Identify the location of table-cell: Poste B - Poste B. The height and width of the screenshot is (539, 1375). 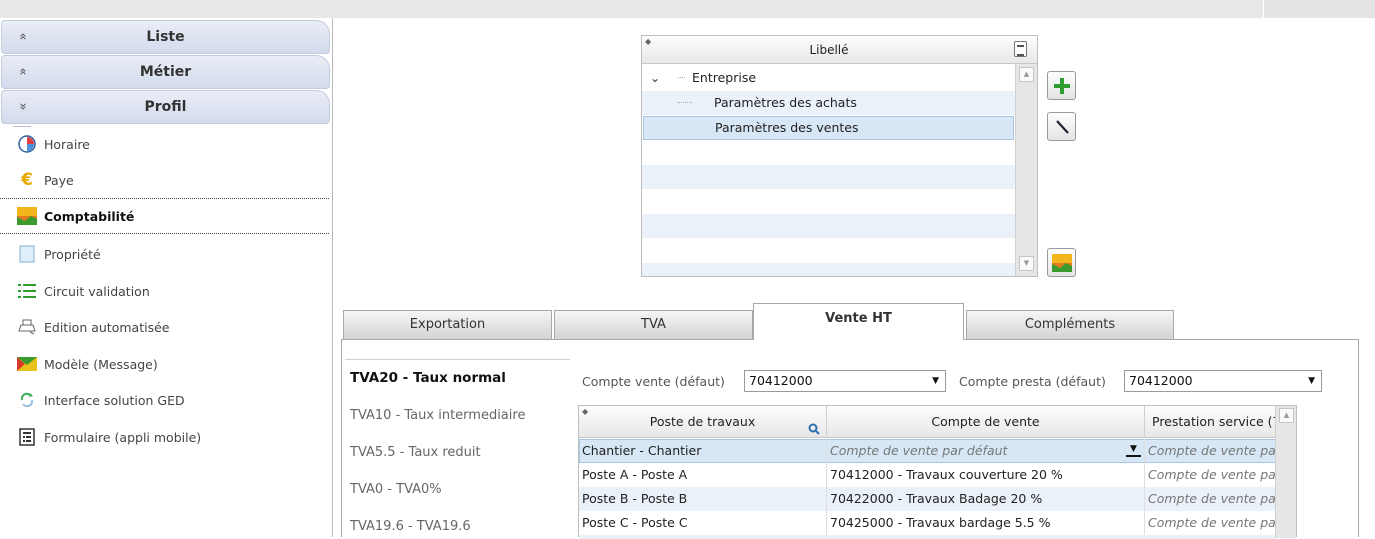
(703, 499).